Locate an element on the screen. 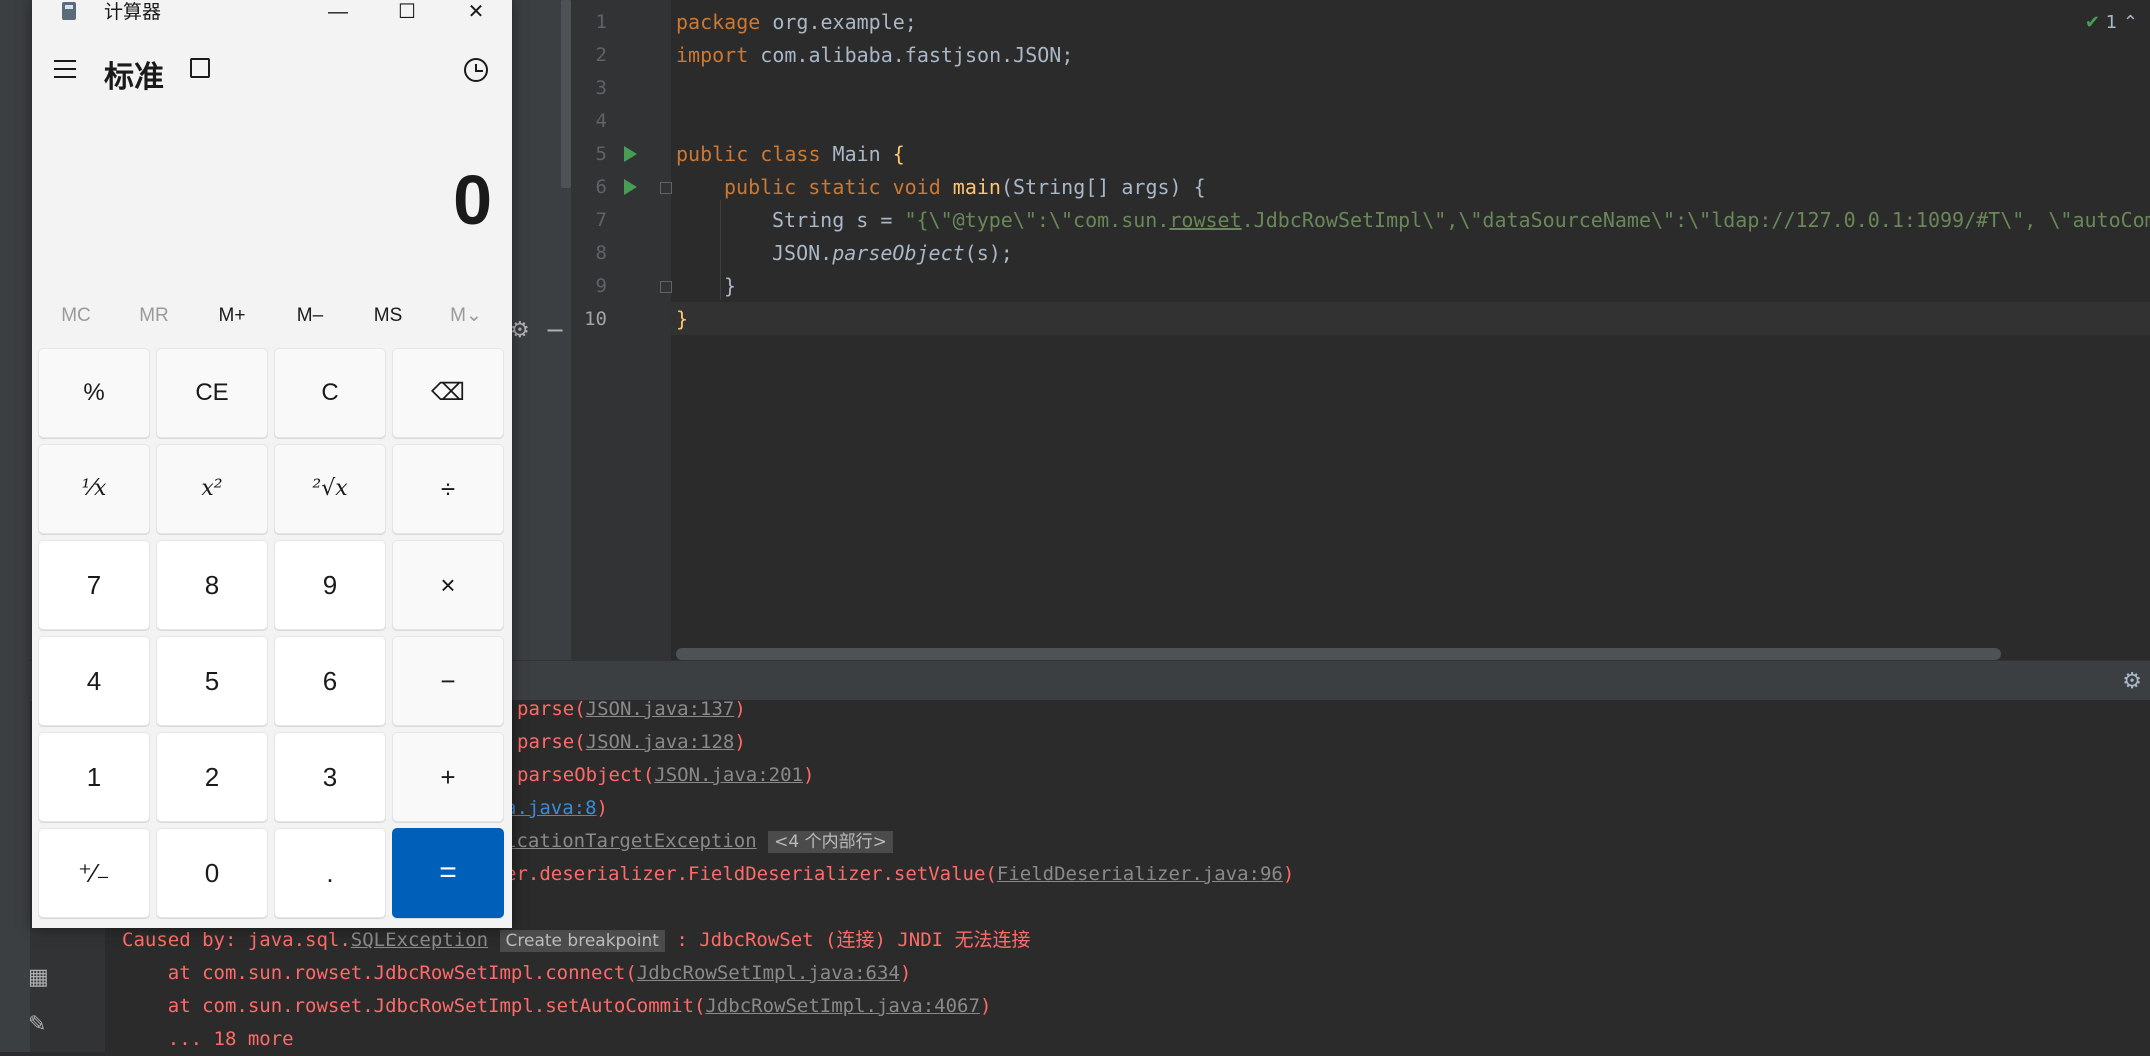 This screenshot has width=2150, height=1056. memory-store-button: MS is located at coordinates (388, 316).